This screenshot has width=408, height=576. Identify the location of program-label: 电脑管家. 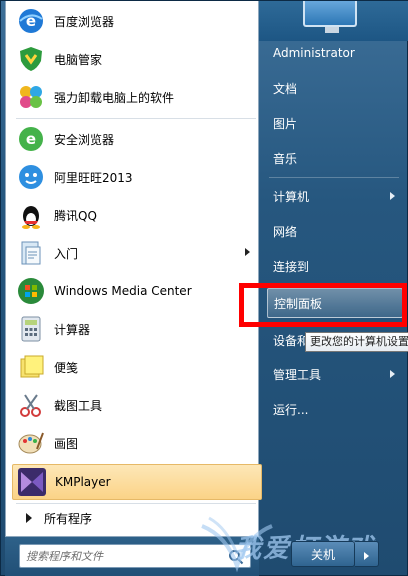
(78, 59).